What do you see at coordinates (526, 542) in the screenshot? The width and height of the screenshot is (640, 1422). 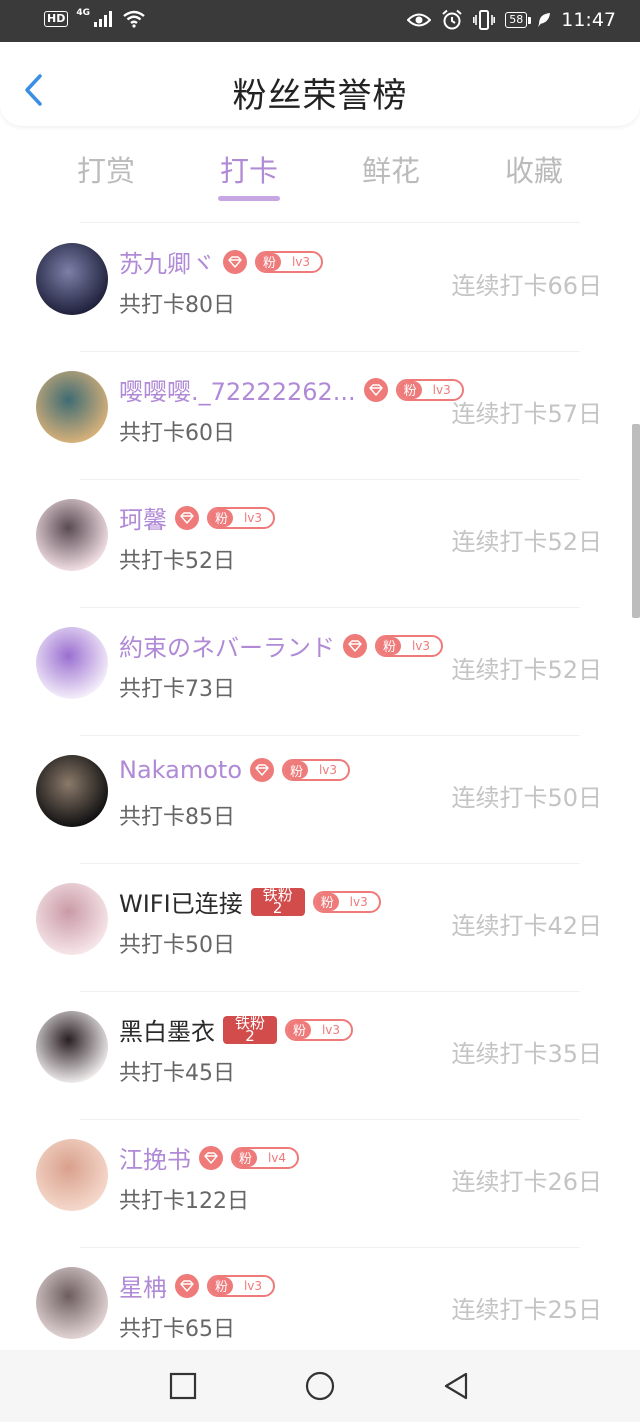 I see `streak-checkin-days: 连续打卡52日` at bounding box center [526, 542].